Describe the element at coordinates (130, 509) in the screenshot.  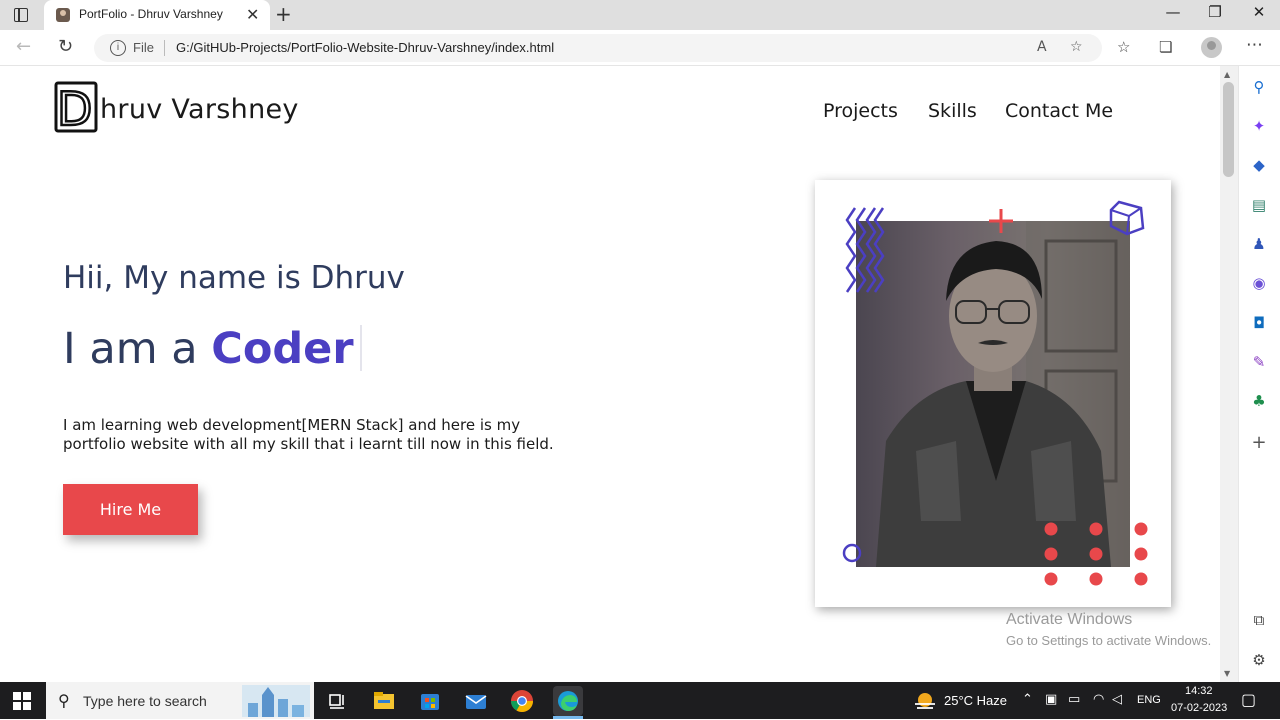
I see `hire-me-button: Hire Me` at that location.